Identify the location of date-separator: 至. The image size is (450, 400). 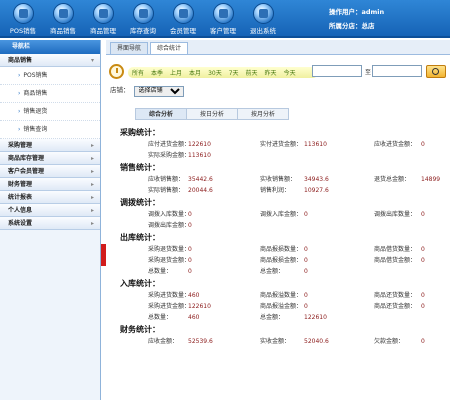
(368, 72).